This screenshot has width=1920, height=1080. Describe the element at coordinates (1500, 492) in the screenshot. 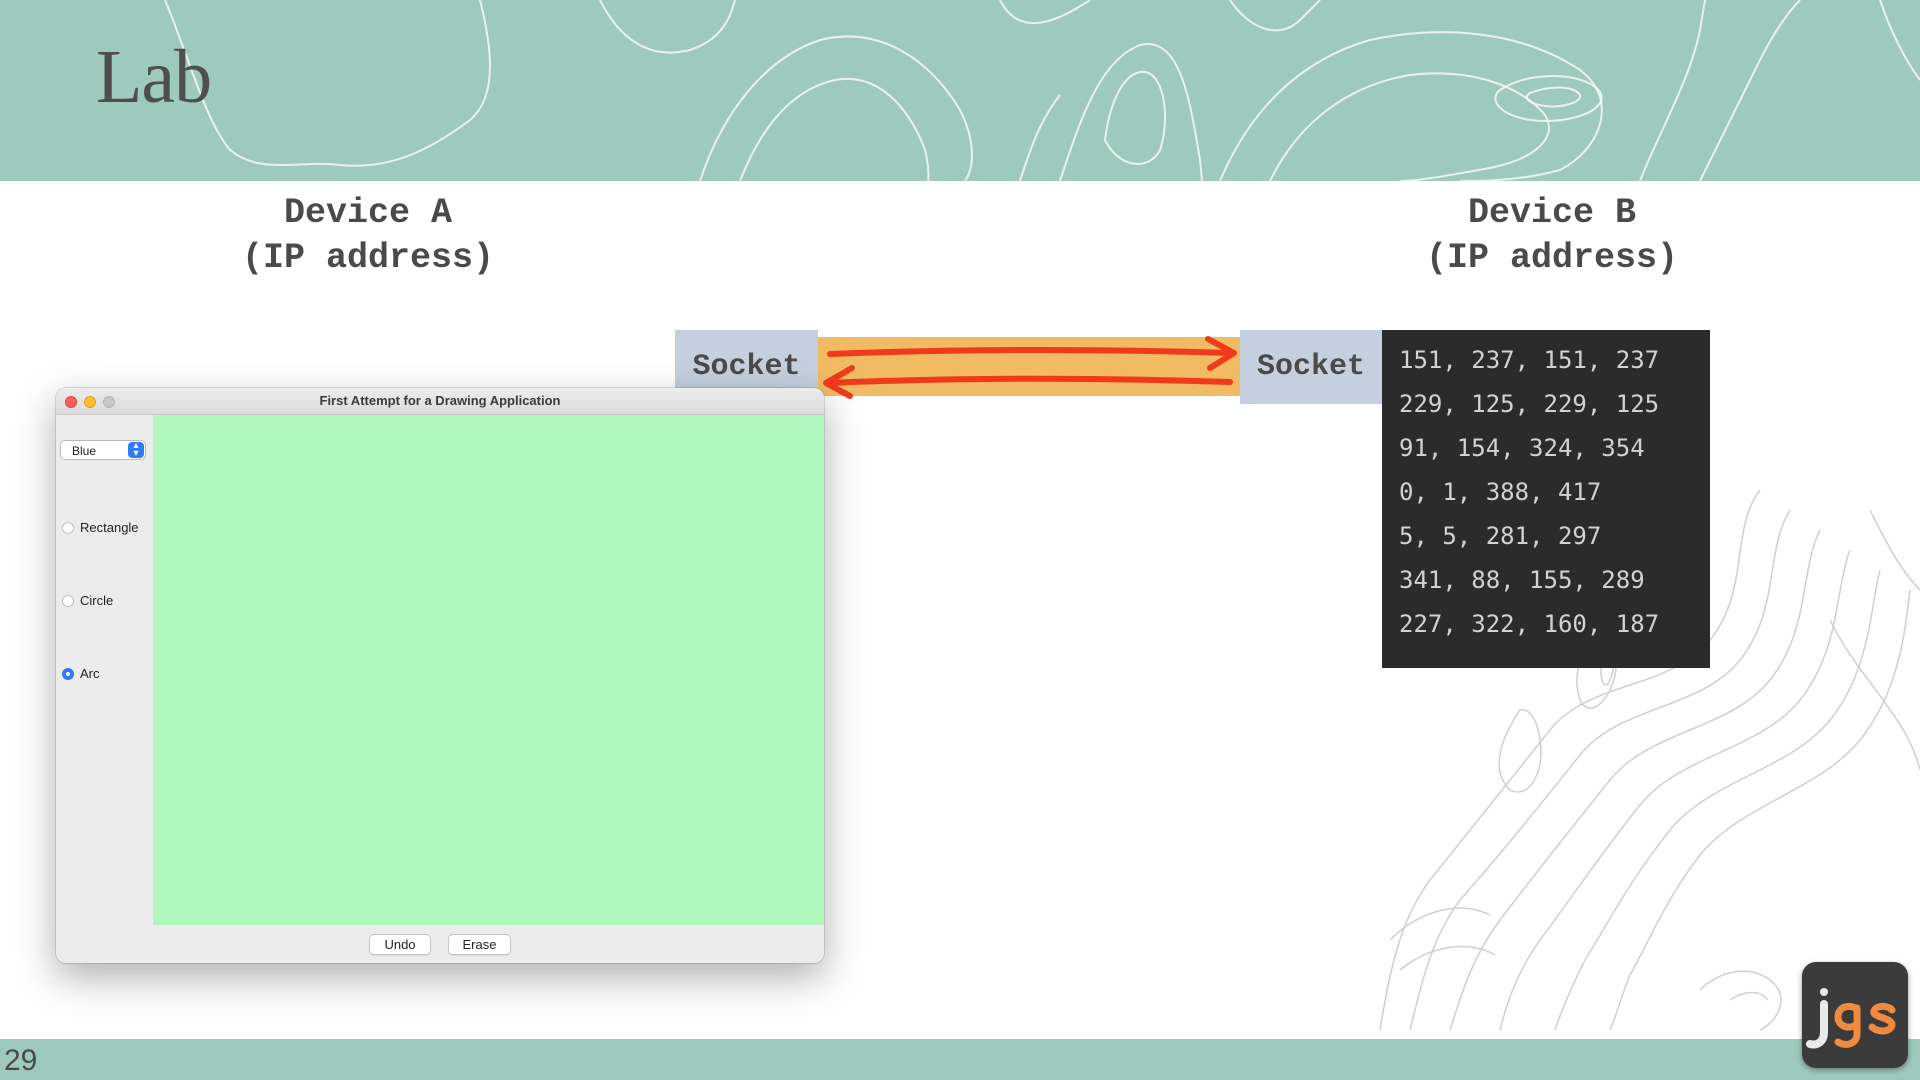

I see `console-line: 0, 1, 388, 417` at that location.